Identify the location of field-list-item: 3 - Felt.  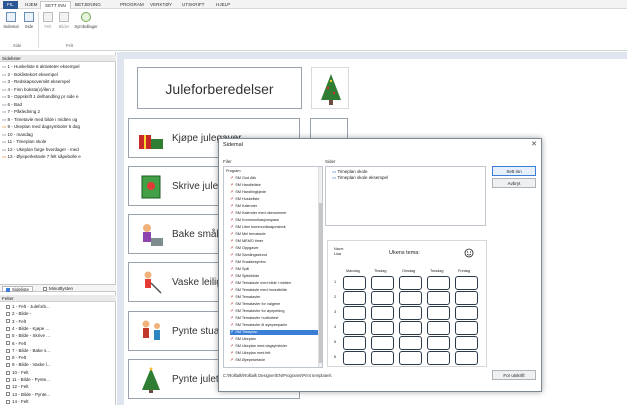
(62, 322).